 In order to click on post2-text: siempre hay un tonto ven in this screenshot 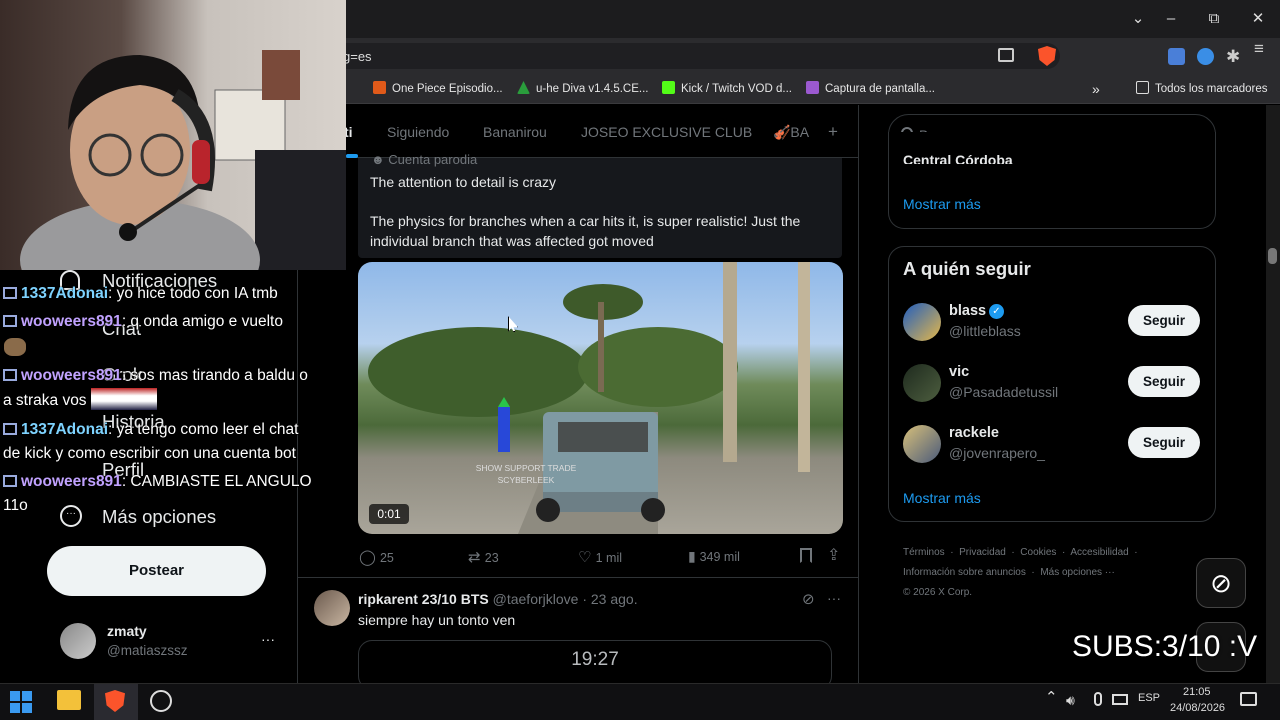, I will do `click(437, 620)`.